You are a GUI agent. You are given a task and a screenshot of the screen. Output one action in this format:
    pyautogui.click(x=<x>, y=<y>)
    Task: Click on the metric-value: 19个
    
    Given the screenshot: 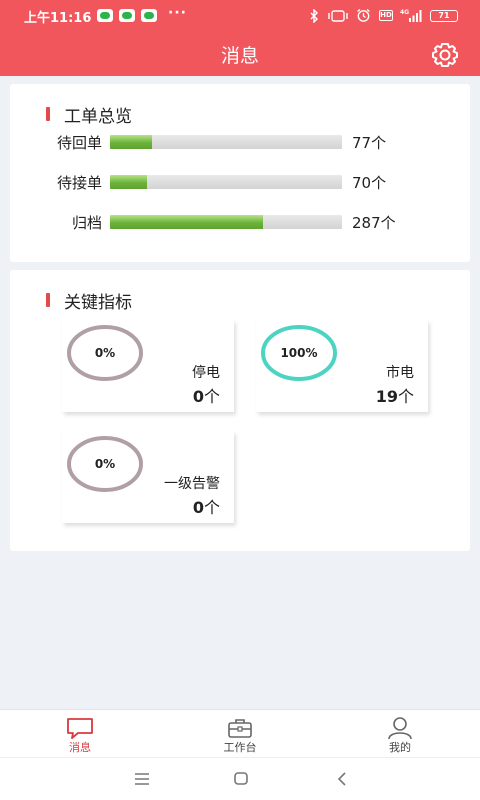 What is the action you would take?
    pyautogui.click(x=395, y=395)
    